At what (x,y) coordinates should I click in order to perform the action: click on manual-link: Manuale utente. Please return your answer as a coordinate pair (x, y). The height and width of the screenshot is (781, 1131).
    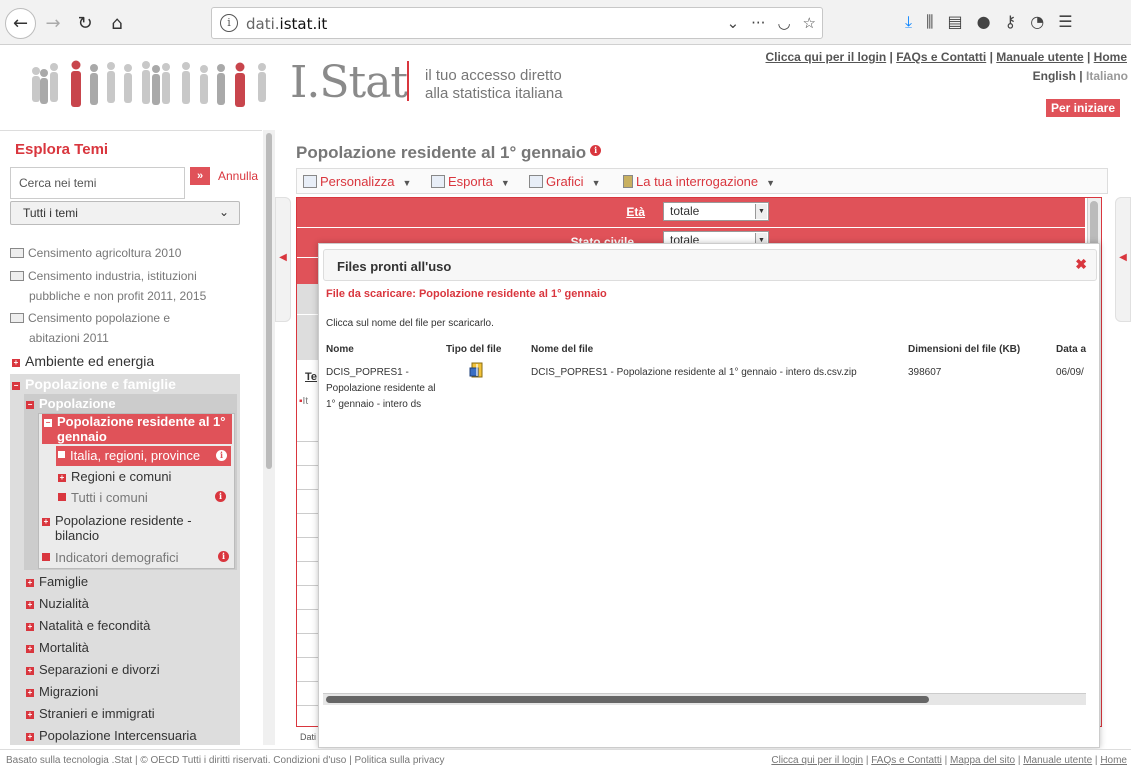
    Looking at the image, I should click on (1039, 57).